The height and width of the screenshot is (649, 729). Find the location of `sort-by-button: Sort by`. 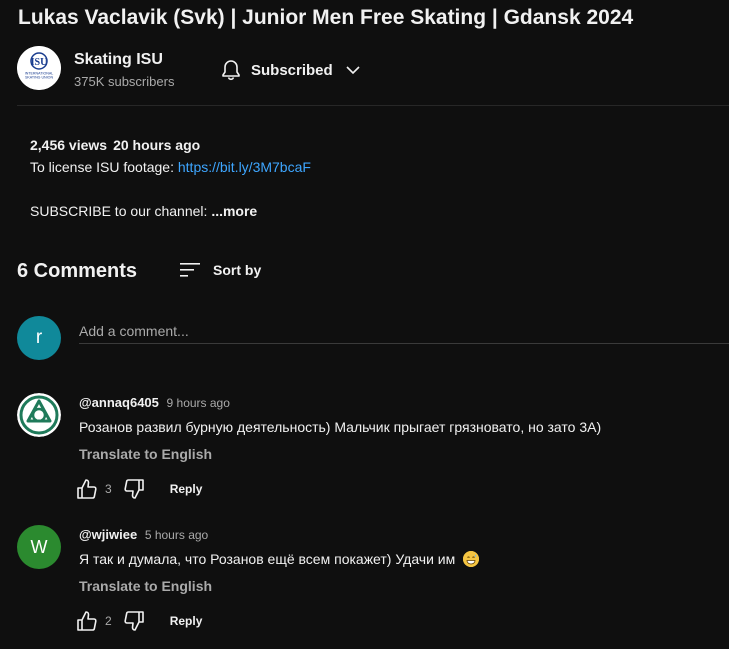

sort-by-button: Sort by is located at coordinates (220, 270).